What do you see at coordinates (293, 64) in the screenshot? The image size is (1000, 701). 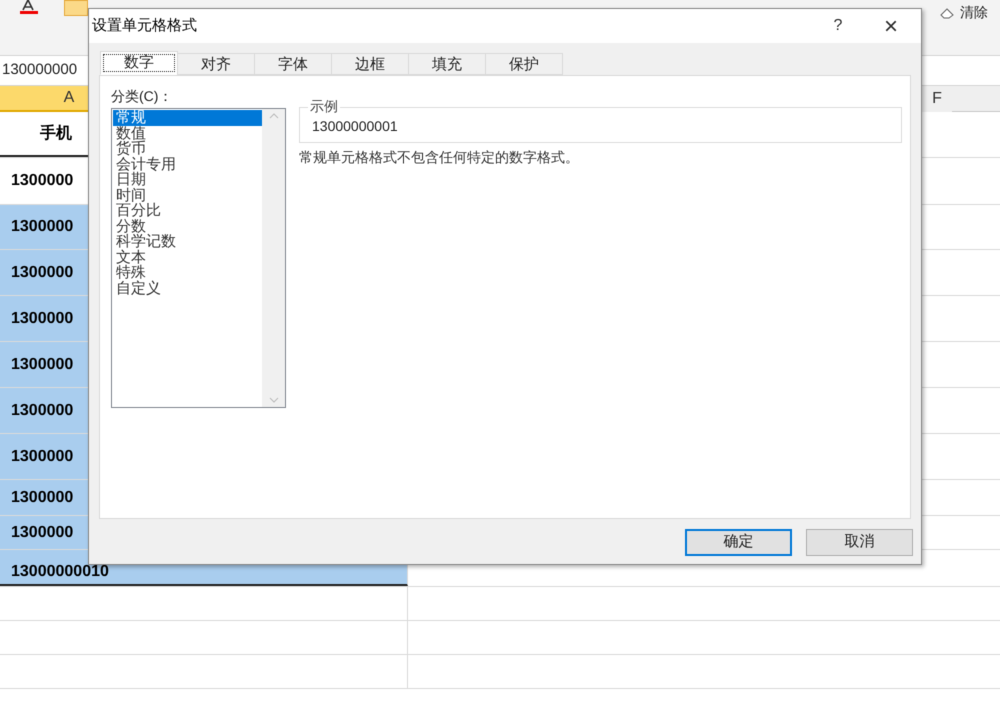 I see `tab: 字体` at bounding box center [293, 64].